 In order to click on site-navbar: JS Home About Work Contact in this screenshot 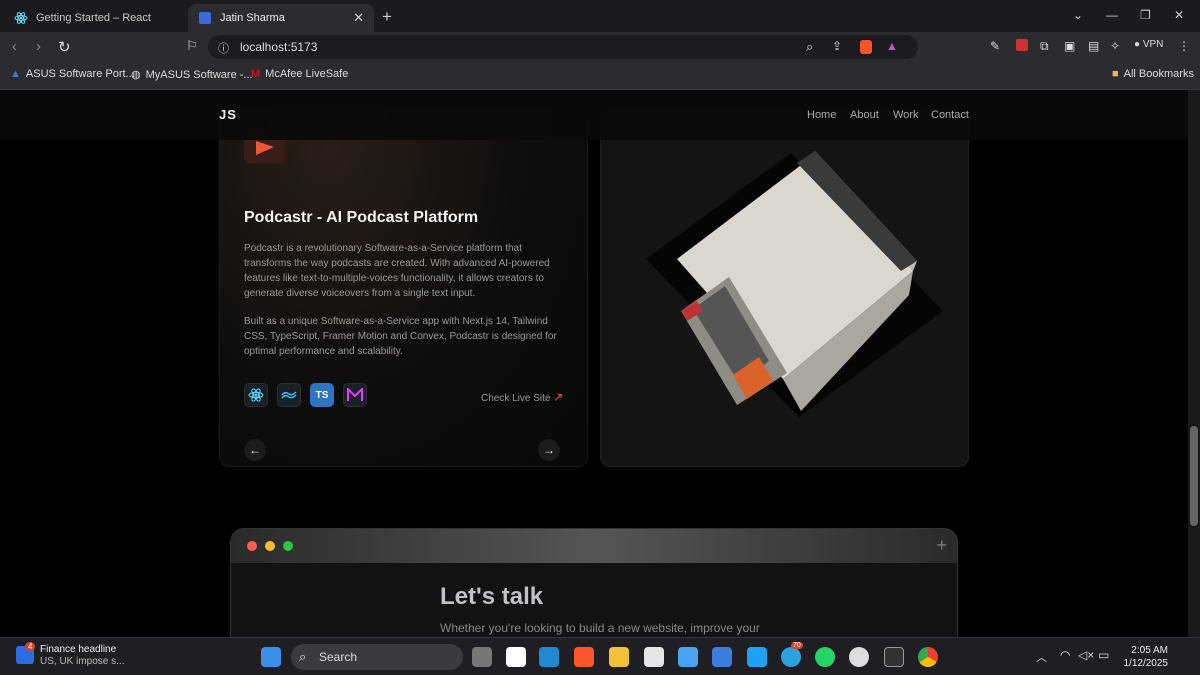, I will do `click(594, 115)`.